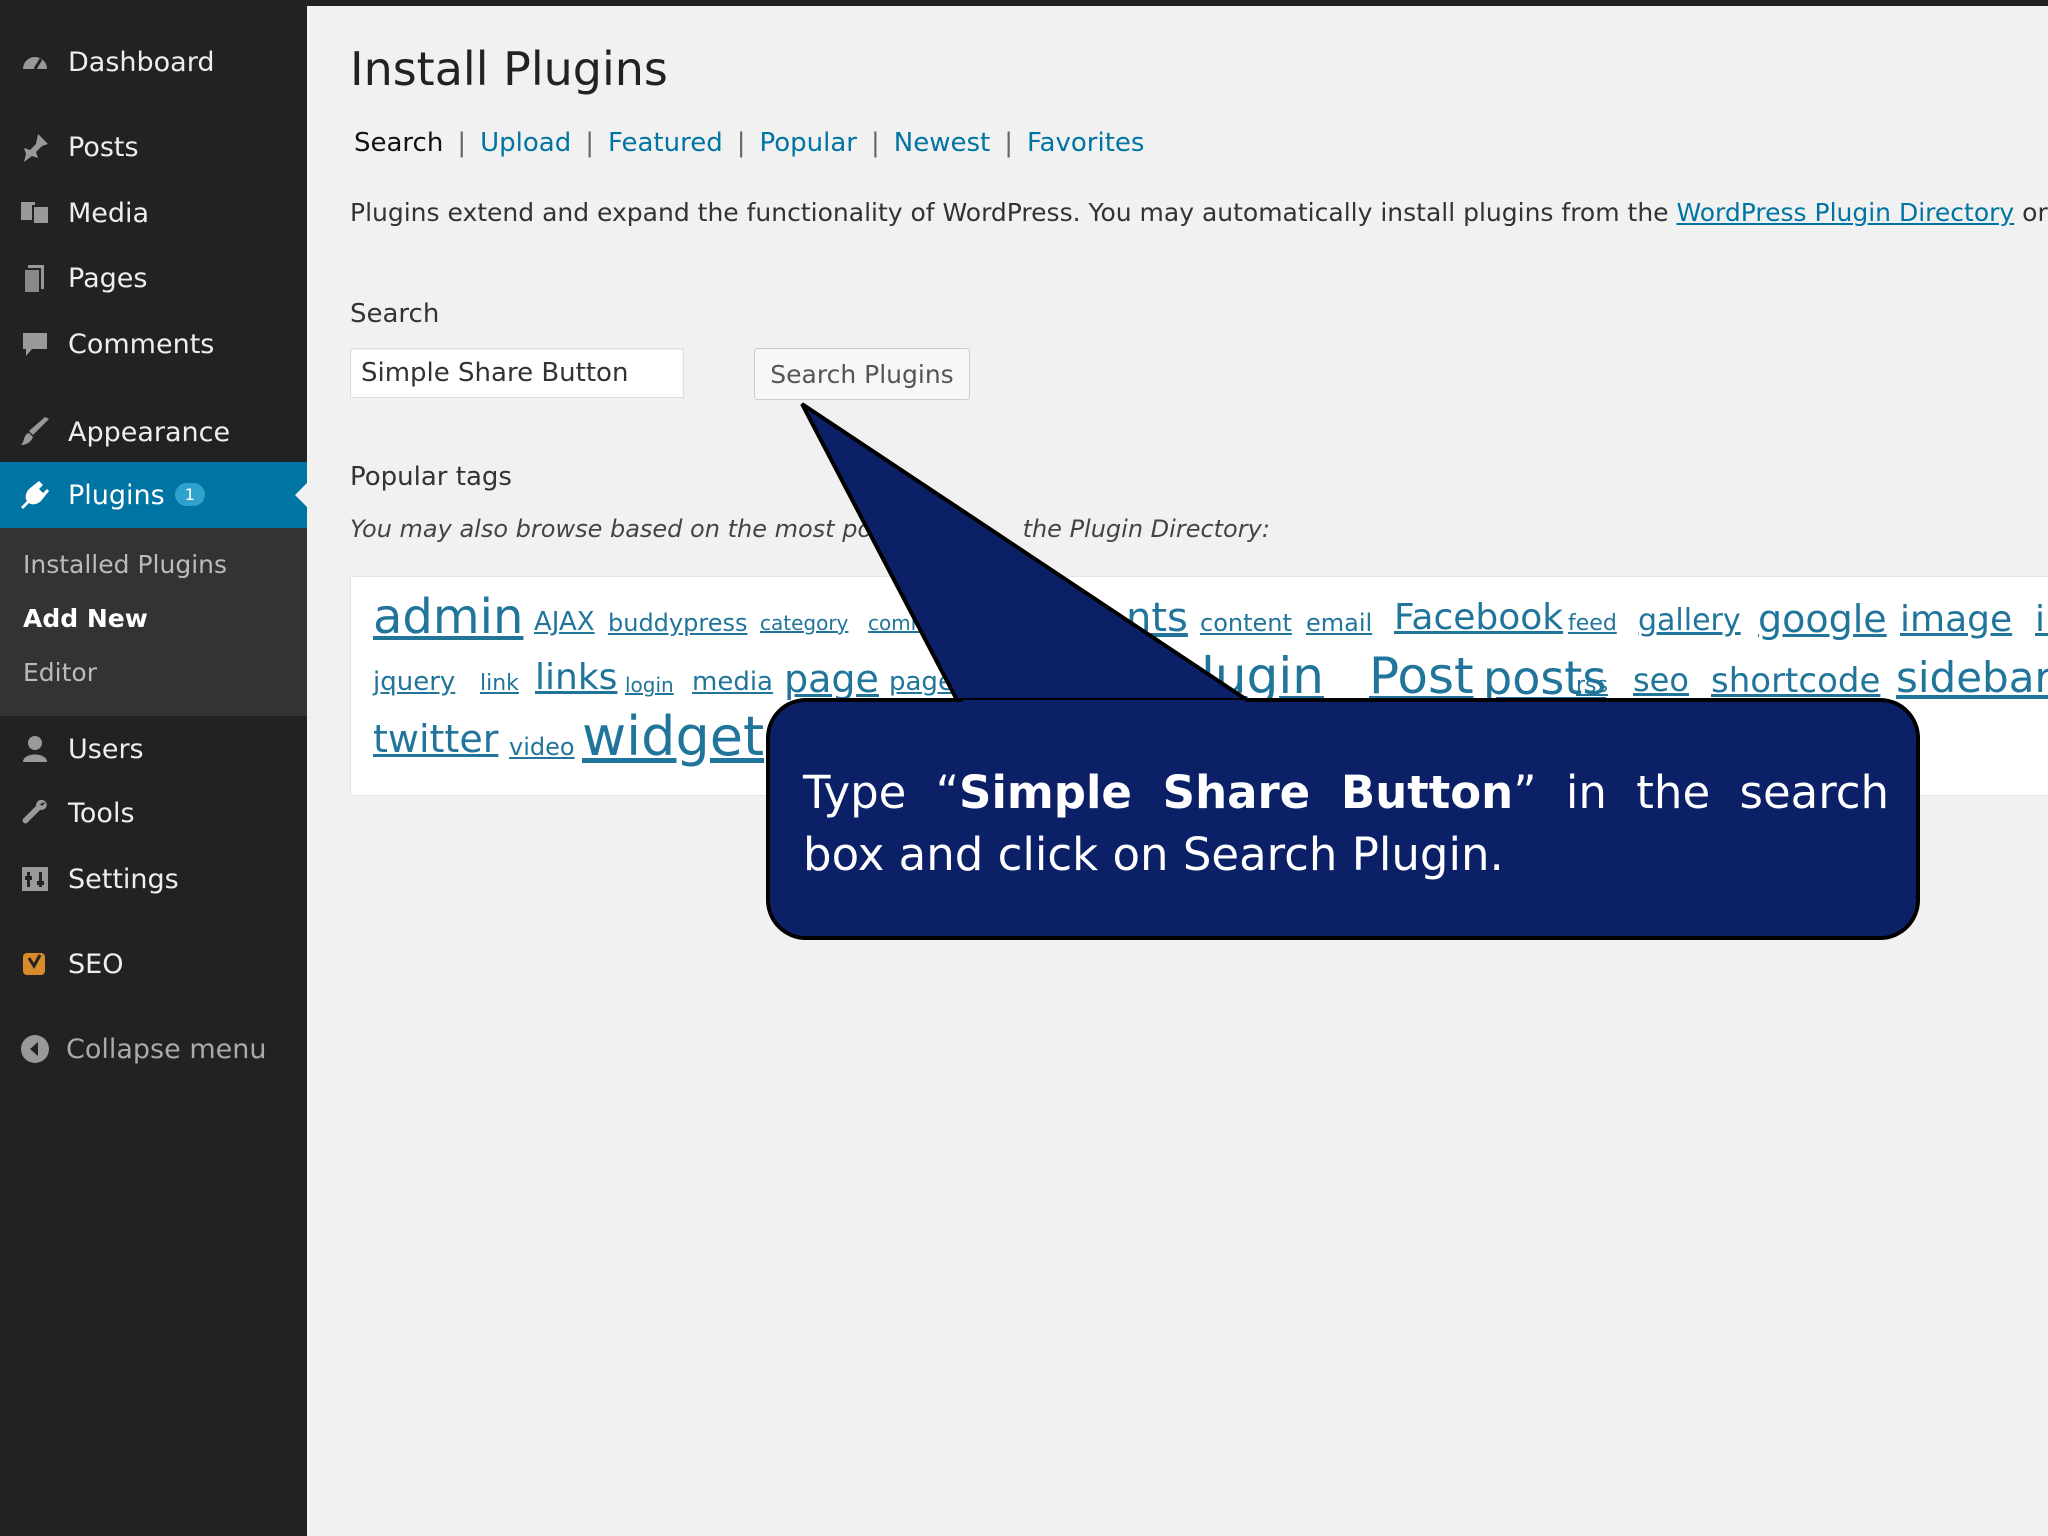 The width and height of the screenshot is (2048, 1536). I want to click on pages-icon, so click(35, 278).